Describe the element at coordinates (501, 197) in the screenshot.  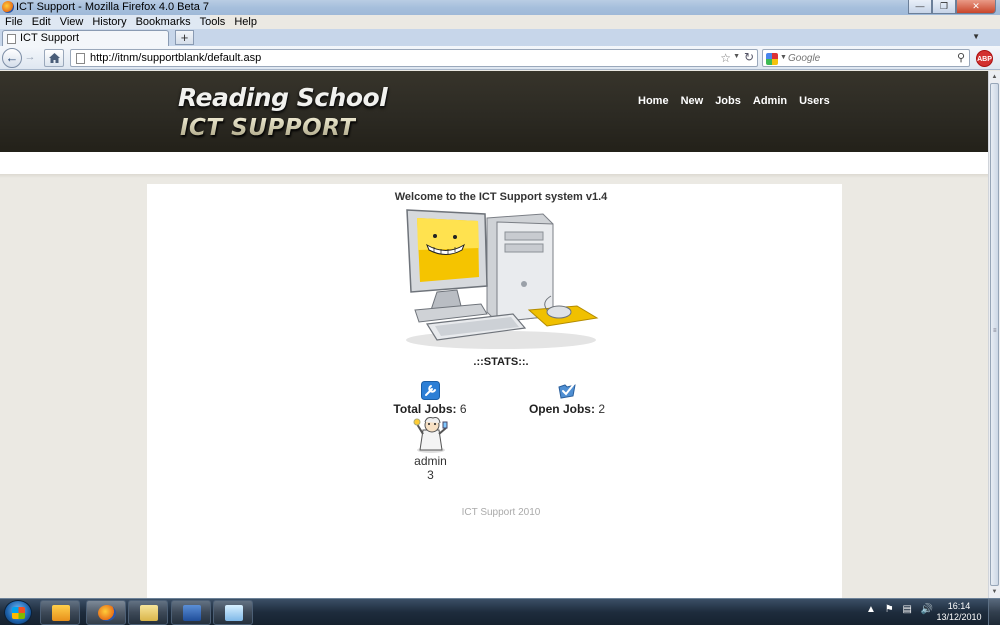
I see `welcome-heading: Welcome to the ICT Support system v1.4` at that location.